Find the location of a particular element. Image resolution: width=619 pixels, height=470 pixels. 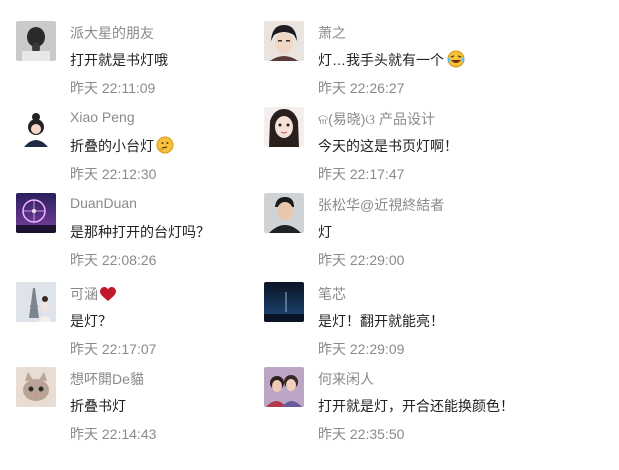

timestamp: 昨天 22:35:50 is located at coordinates (361, 434).